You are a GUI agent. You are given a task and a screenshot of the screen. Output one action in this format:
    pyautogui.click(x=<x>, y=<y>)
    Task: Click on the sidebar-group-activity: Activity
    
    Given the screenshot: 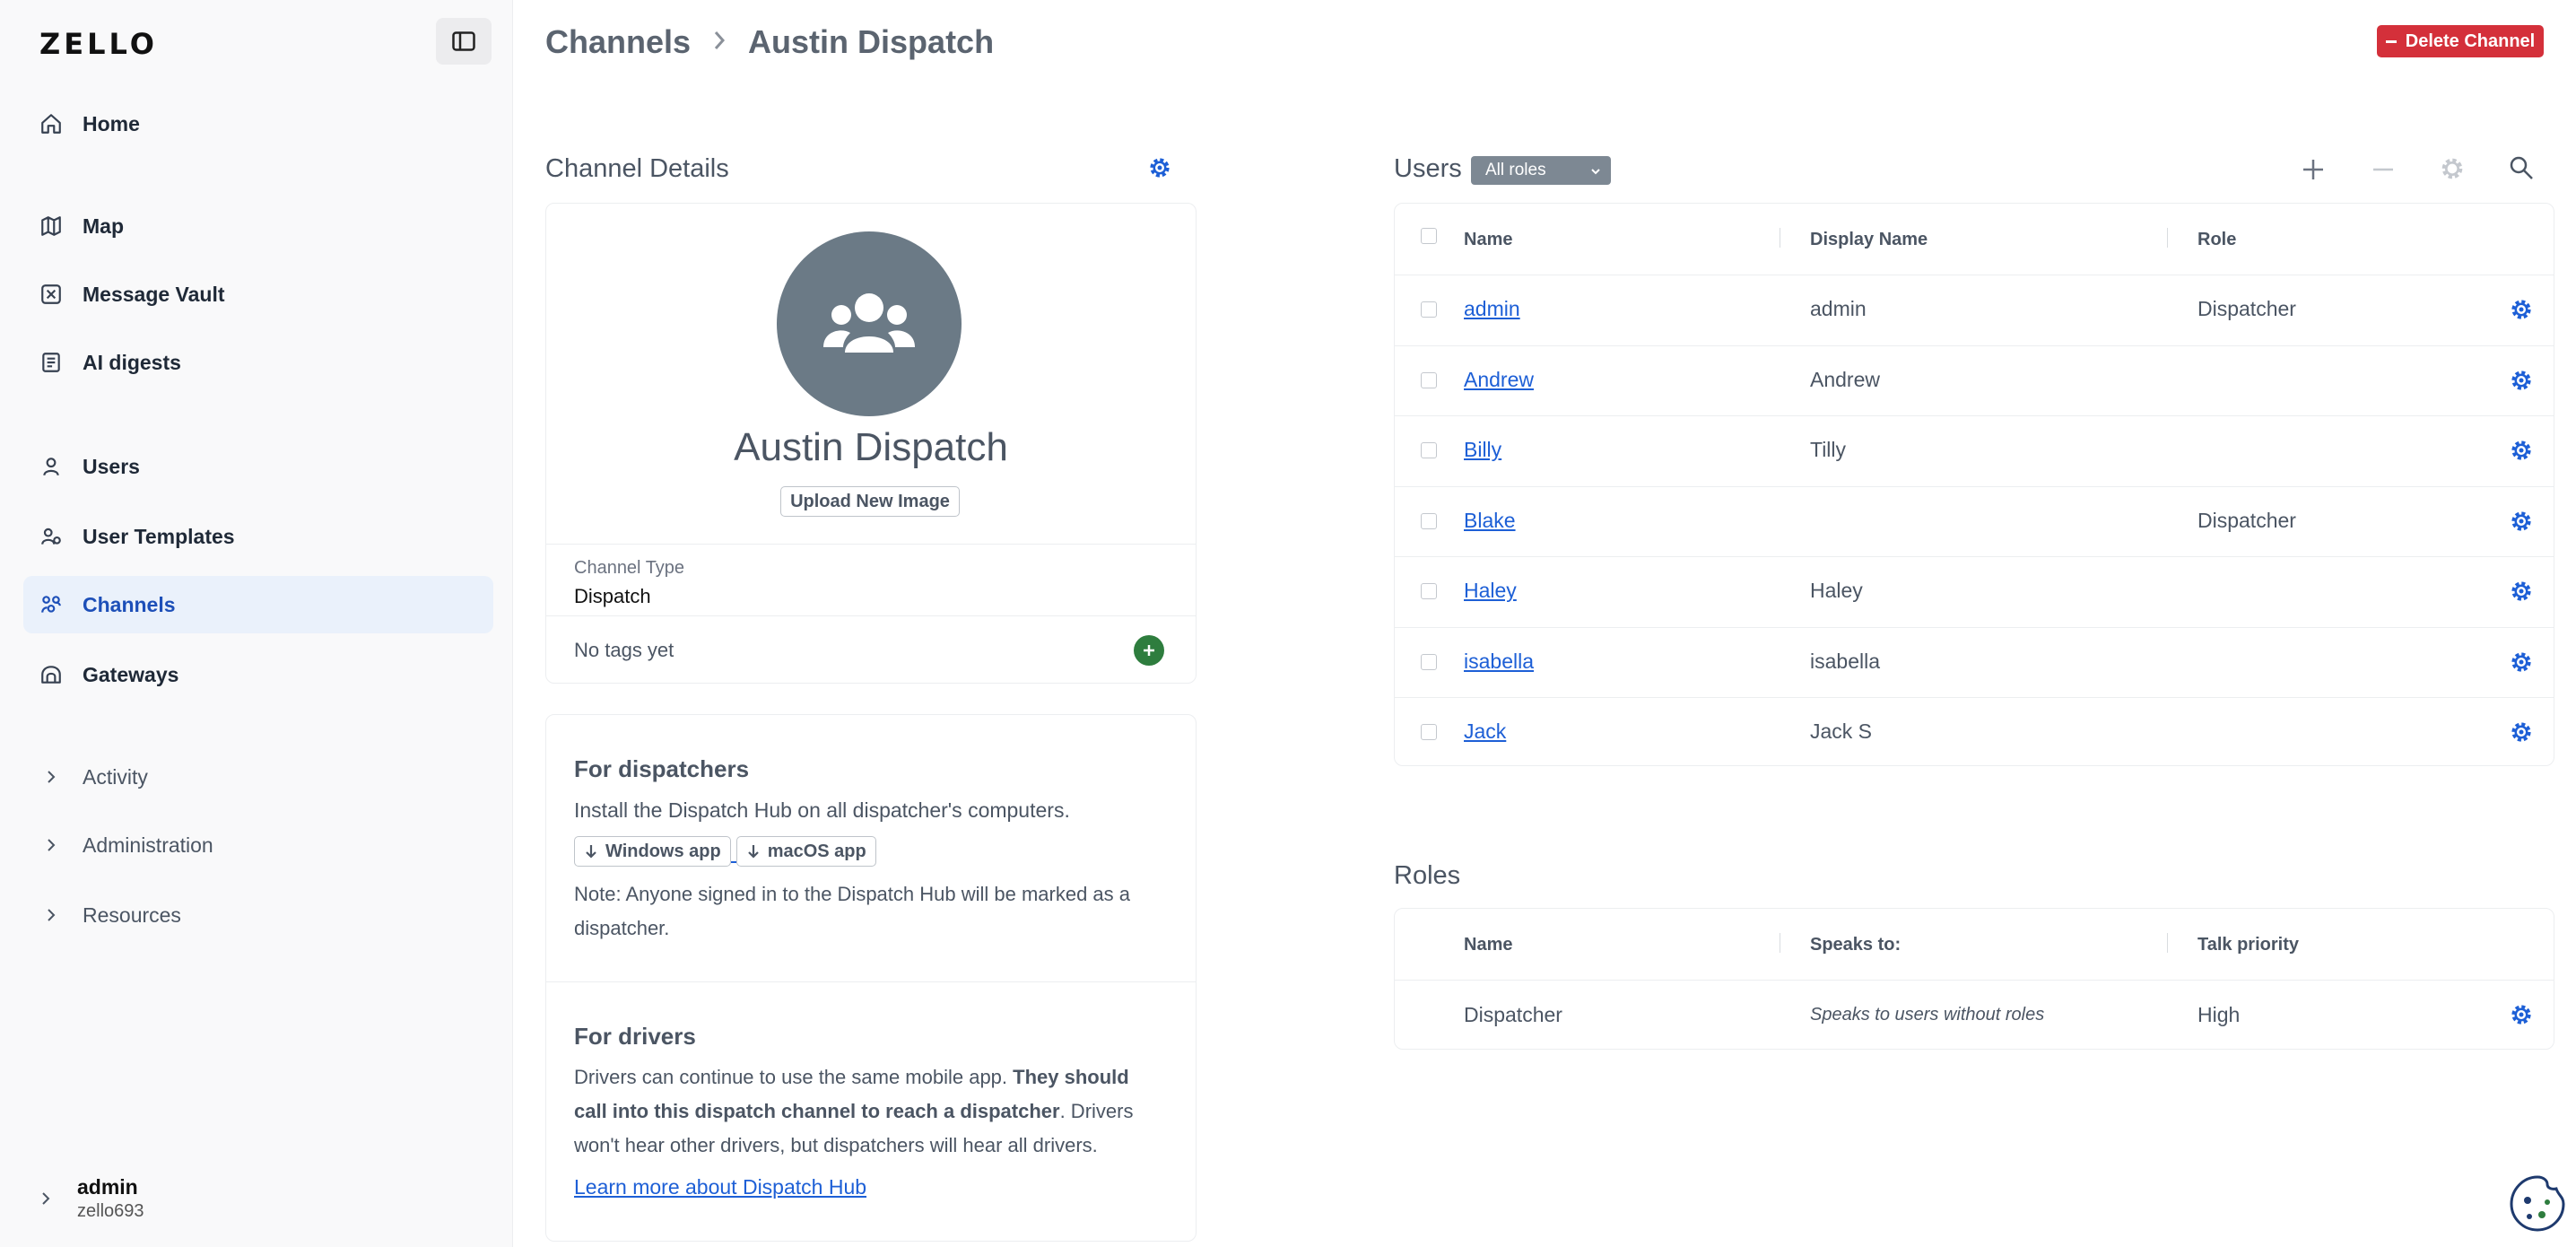 What is the action you would take?
    pyautogui.click(x=258, y=777)
    